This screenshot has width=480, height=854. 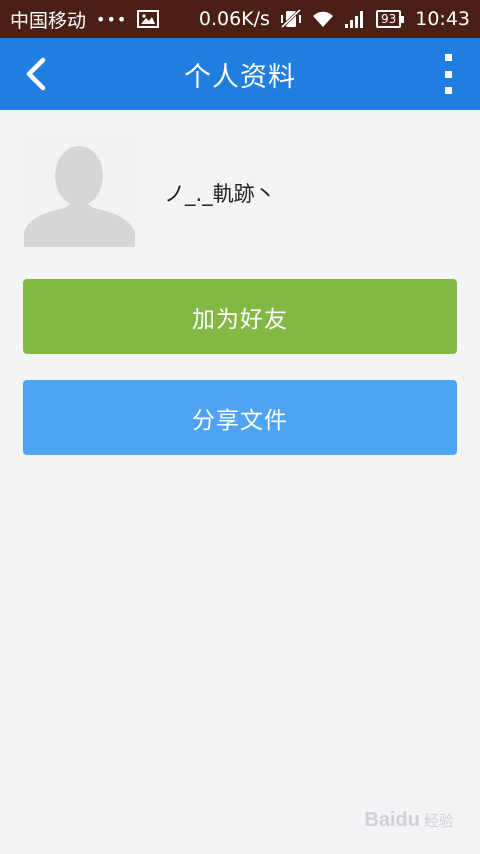 I want to click on watermark-brand: Baidu, so click(x=392, y=820).